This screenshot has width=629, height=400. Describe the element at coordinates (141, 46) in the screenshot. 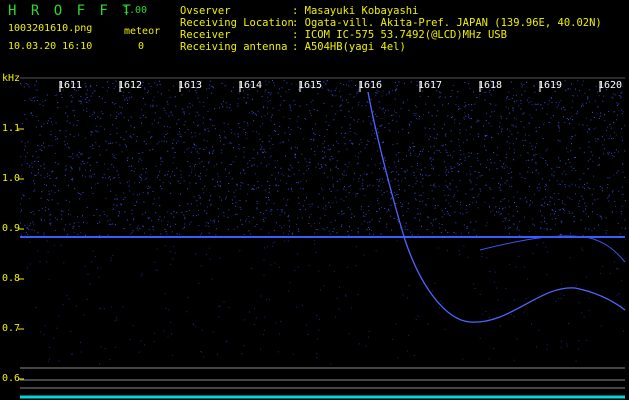

I see `meteor-count: 0` at that location.